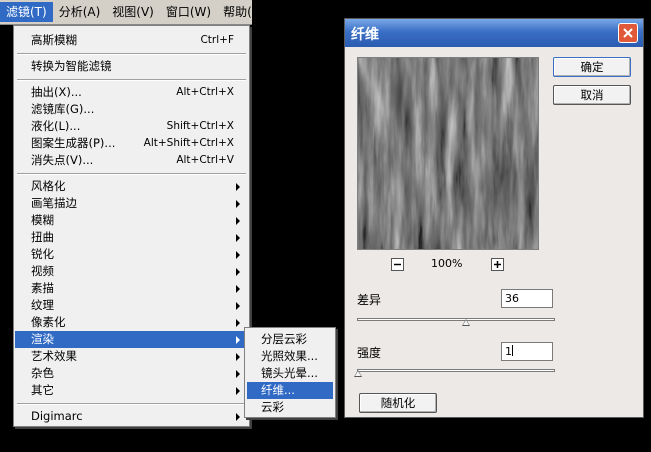 The width and height of the screenshot is (651, 452). What do you see at coordinates (42, 390) in the screenshot?
I see `menu-item-label: 其它` at bounding box center [42, 390].